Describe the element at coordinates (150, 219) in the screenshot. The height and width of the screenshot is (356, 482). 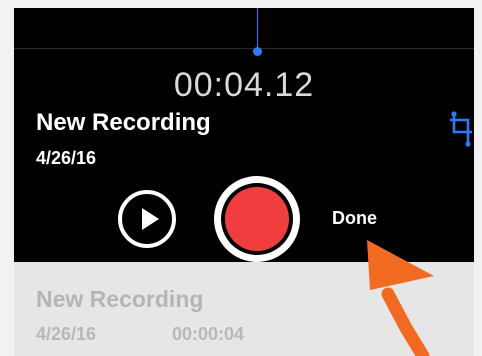
I see `play-icon` at that location.